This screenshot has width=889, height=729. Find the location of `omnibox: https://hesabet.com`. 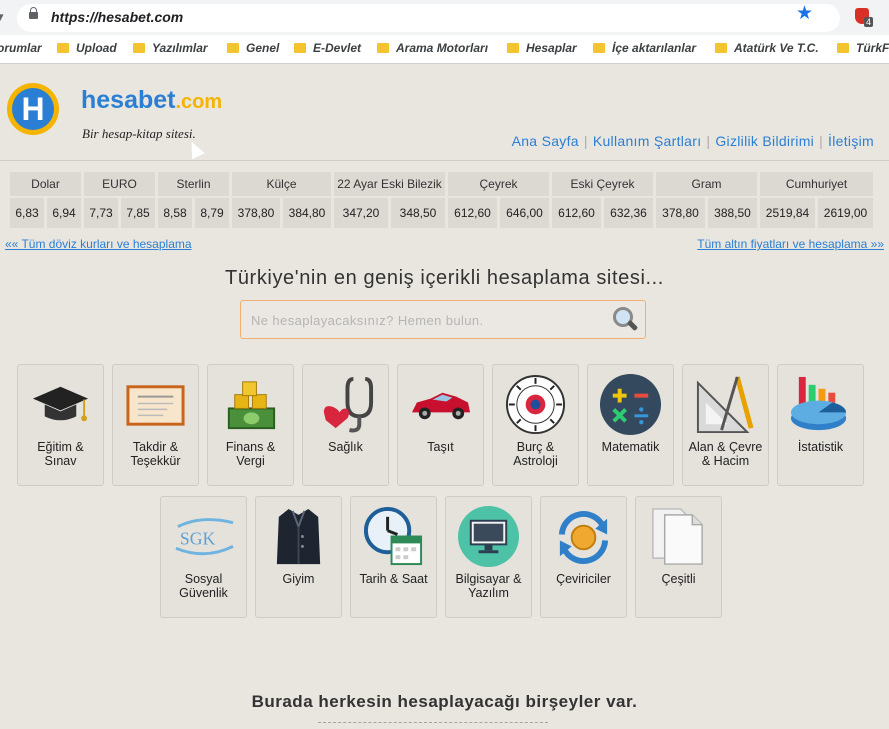

omnibox: https://hesabet.com is located at coordinates (428, 18).